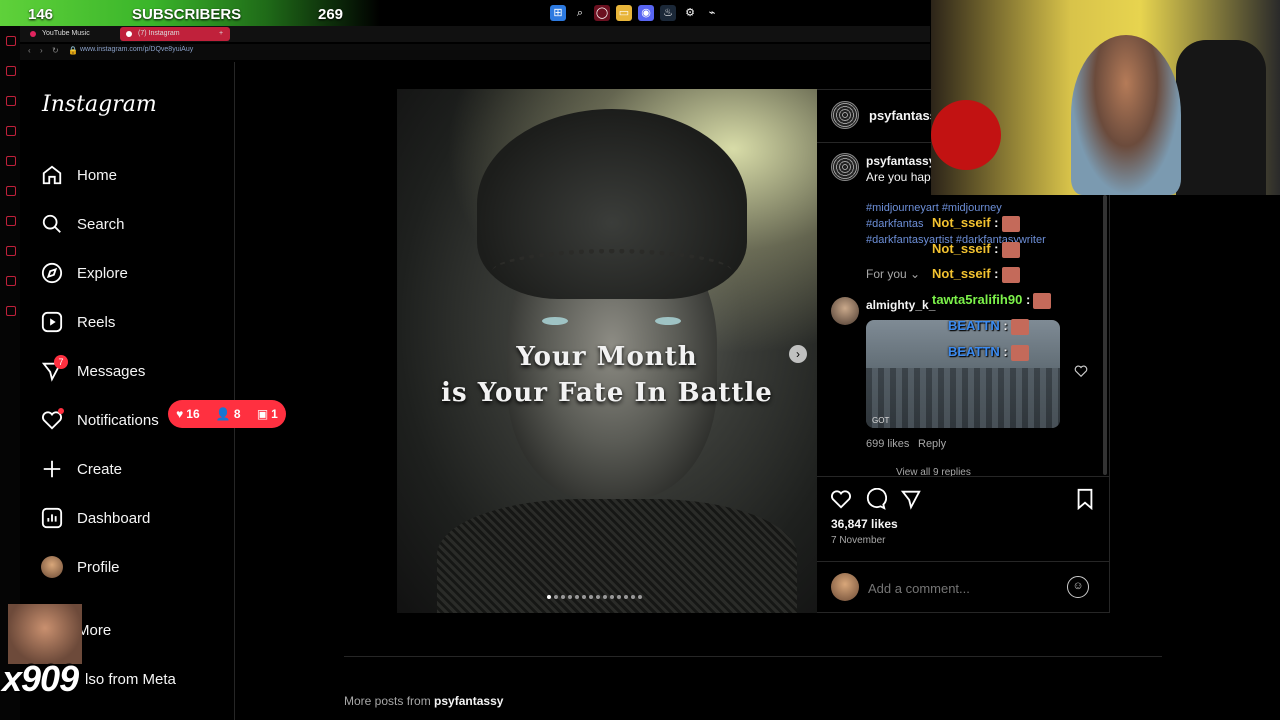 The height and width of the screenshot is (720, 1280). I want to click on nav-create: Create, so click(81, 469).